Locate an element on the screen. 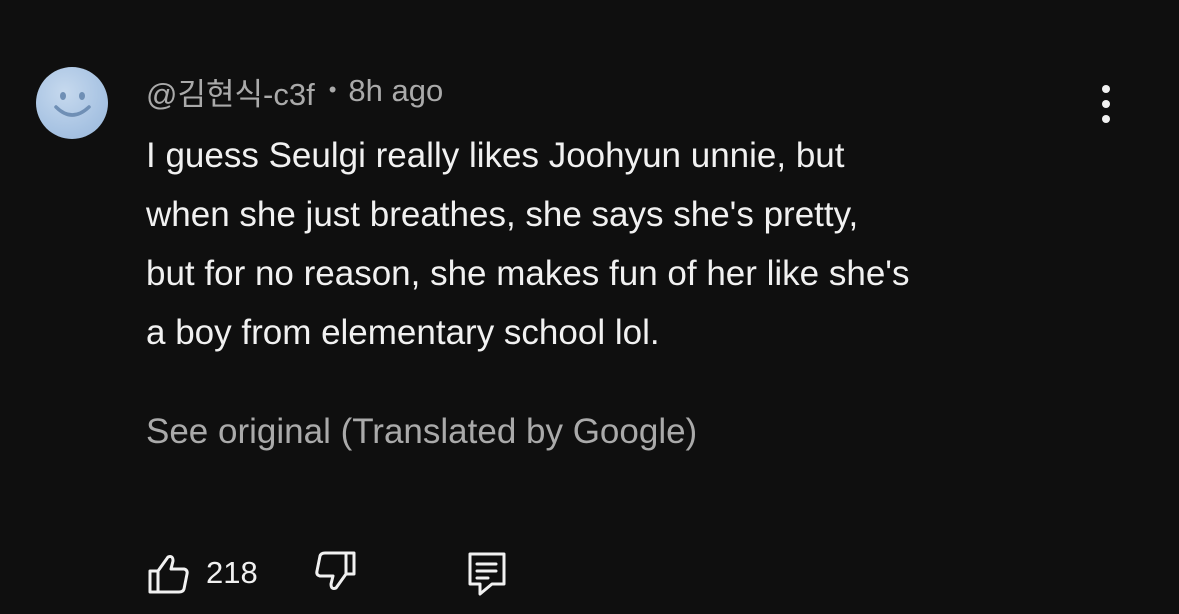 This screenshot has height=614, width=1179. smiley-face-icon is located at coordinates (72, 104).